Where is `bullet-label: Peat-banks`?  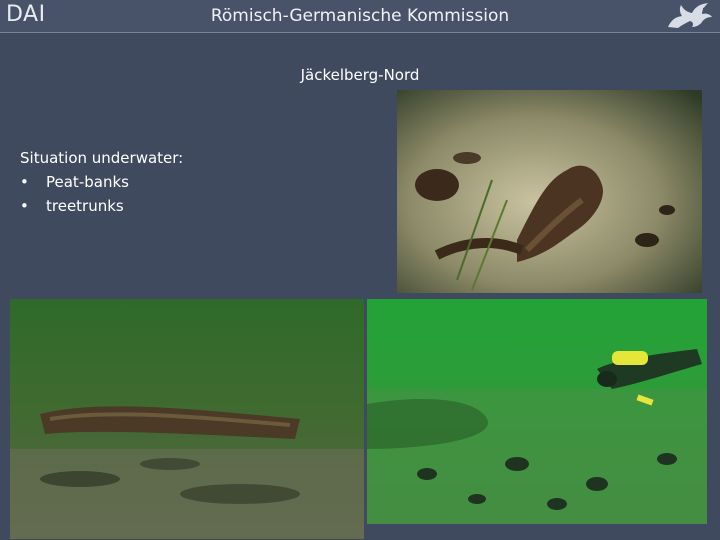 bullet-label: Peat-banks is located at coordinates (87, 182).